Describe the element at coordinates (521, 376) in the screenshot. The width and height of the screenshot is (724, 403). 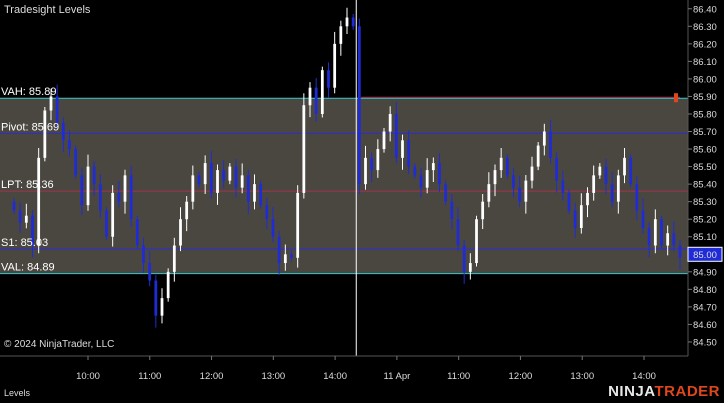
I see `x-tick-label: 12:00` at that location.